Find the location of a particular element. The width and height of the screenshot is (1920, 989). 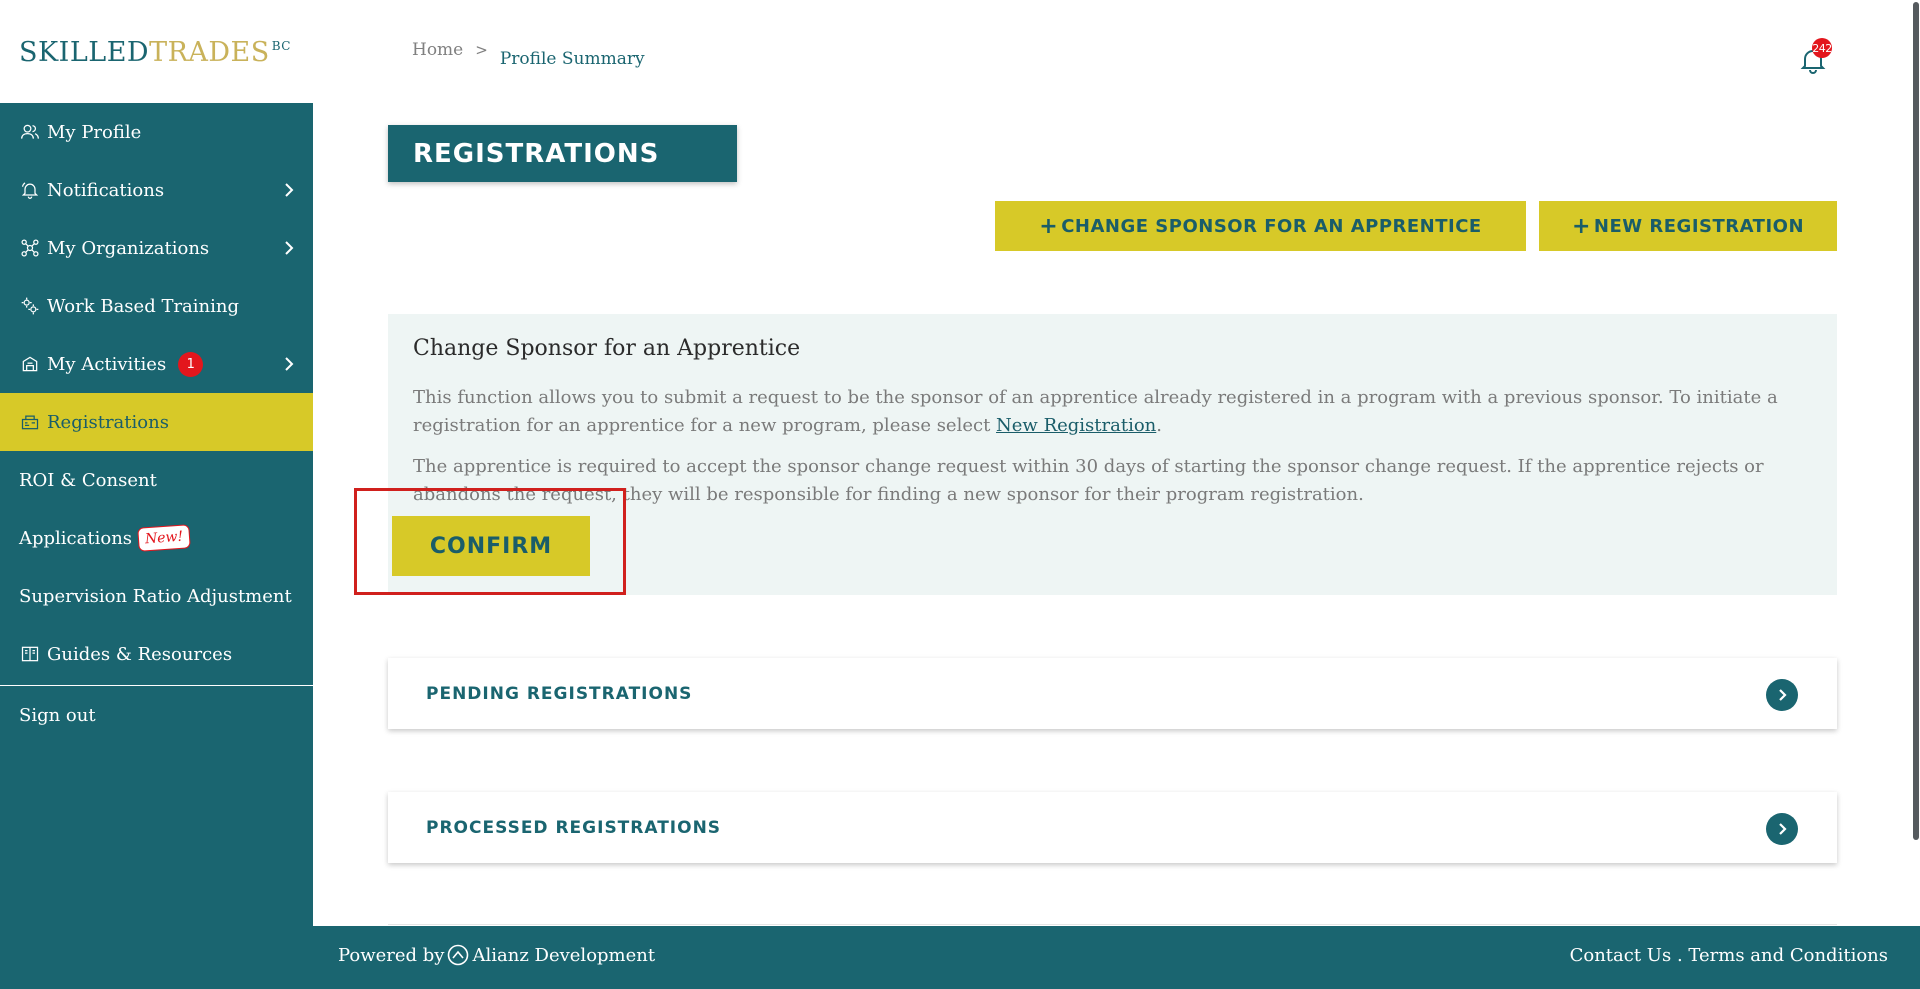

breadcrumb-current: Profile Summary is located at coordinates (572, 59).